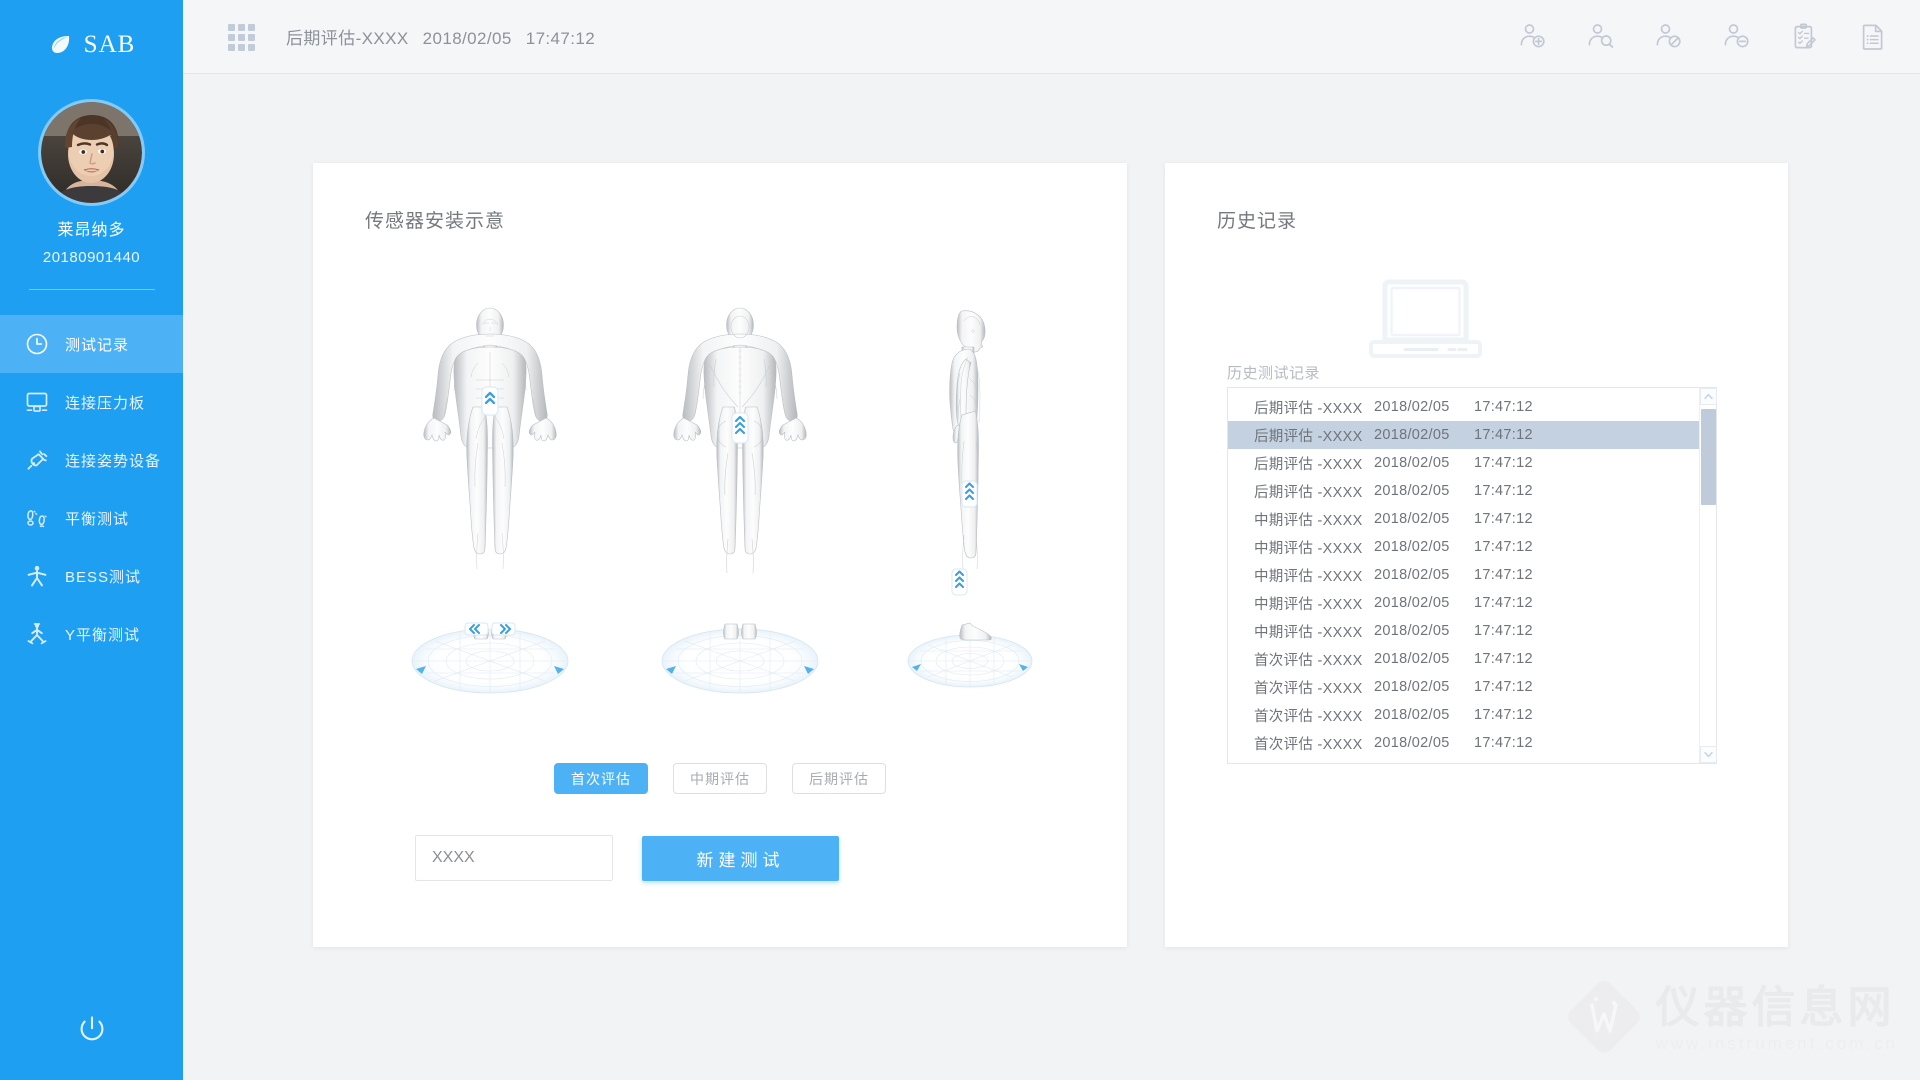  I want to click on laptop-icon, so click(1425, 322).